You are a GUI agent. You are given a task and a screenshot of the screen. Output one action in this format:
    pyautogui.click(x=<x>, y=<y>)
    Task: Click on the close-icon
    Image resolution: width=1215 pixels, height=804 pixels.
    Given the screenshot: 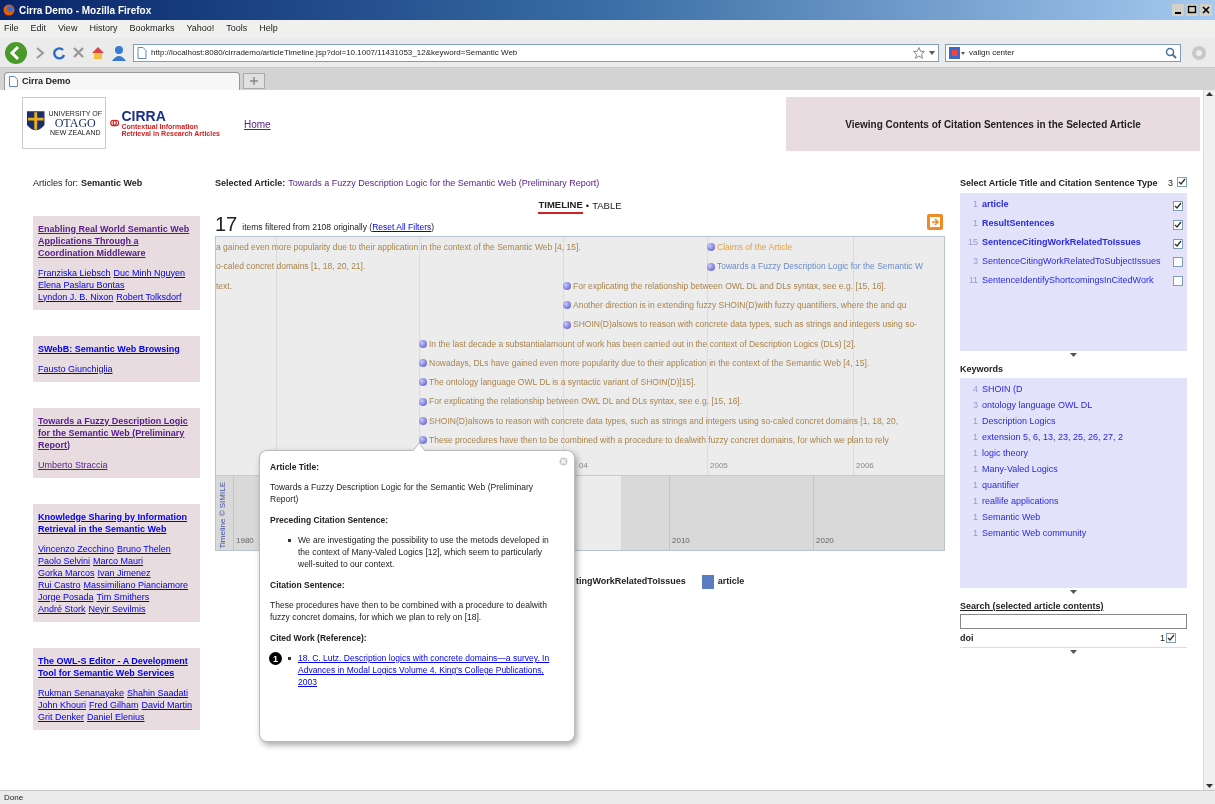 What is the action you would take?
    pyautogui.click(x=1206, y=10)
    